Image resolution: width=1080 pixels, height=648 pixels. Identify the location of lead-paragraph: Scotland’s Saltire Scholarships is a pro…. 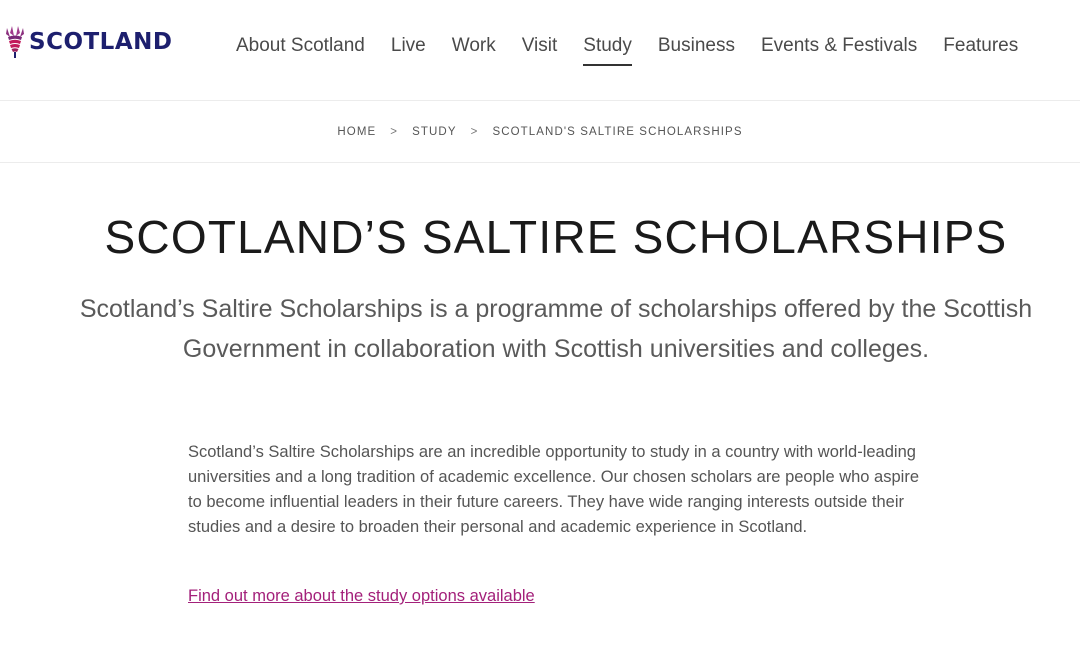
(556, 329).